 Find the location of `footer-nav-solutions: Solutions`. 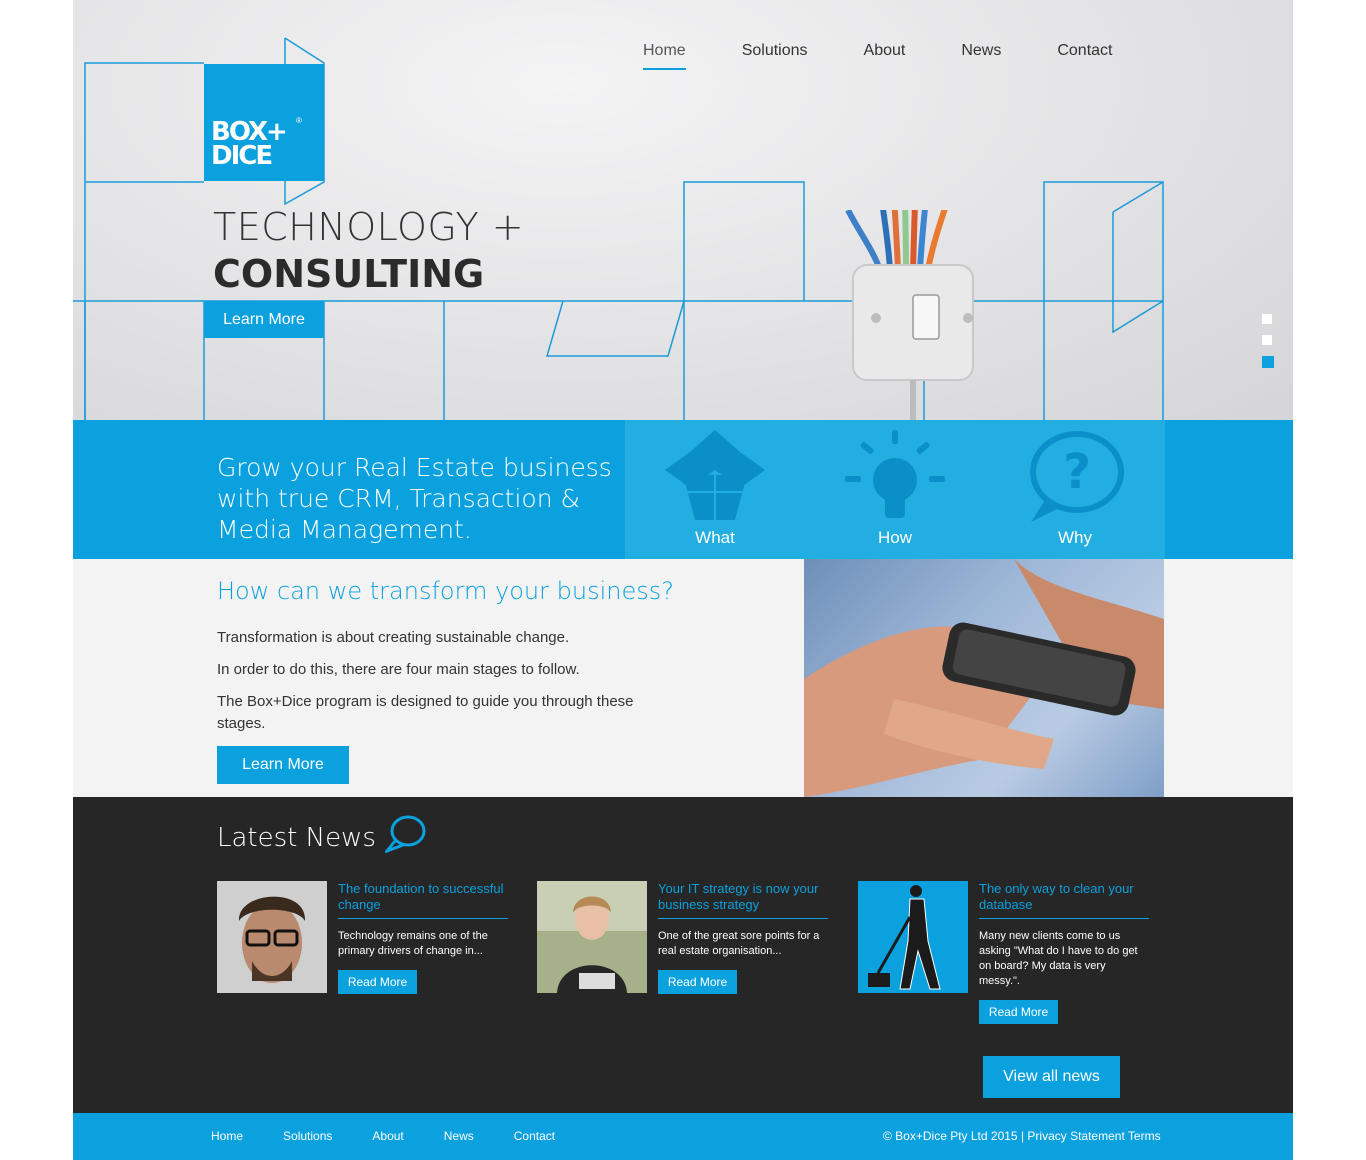

footer-nav-solutions: Solutions is located at coordinates (307, 1136).